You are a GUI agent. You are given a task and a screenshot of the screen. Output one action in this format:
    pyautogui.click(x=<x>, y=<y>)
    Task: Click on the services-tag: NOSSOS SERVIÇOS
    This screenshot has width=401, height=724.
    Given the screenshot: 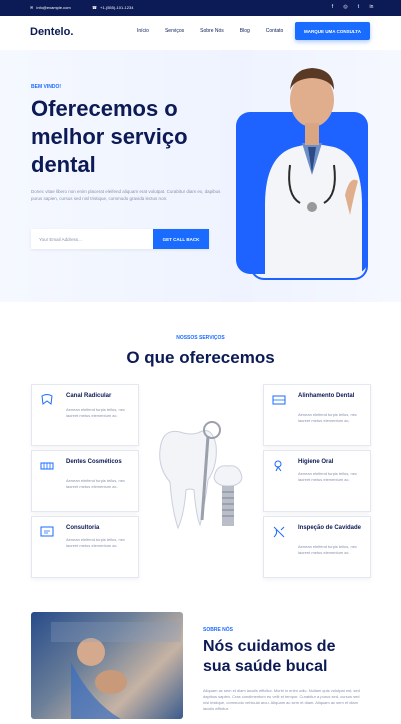 What is the action you would take?
    pyautogui.click(x=200, y=338)
    